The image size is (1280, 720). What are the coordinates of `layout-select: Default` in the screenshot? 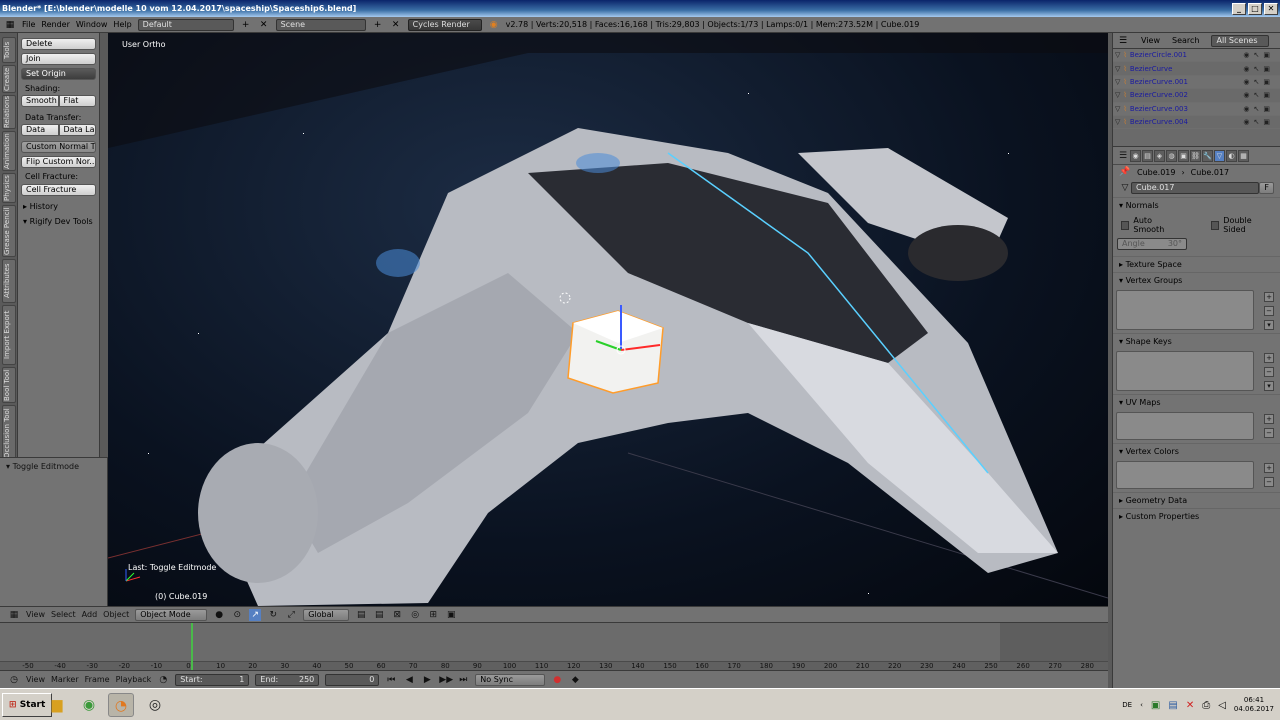 It's located at (185, 24).